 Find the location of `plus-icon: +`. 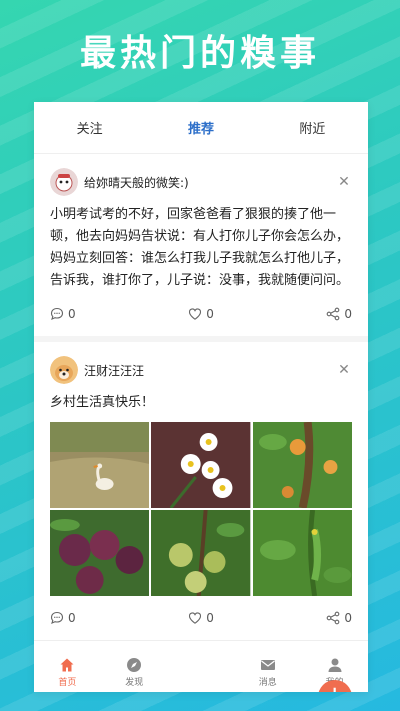

plus-icon: + is located at coordinates (335, 686).